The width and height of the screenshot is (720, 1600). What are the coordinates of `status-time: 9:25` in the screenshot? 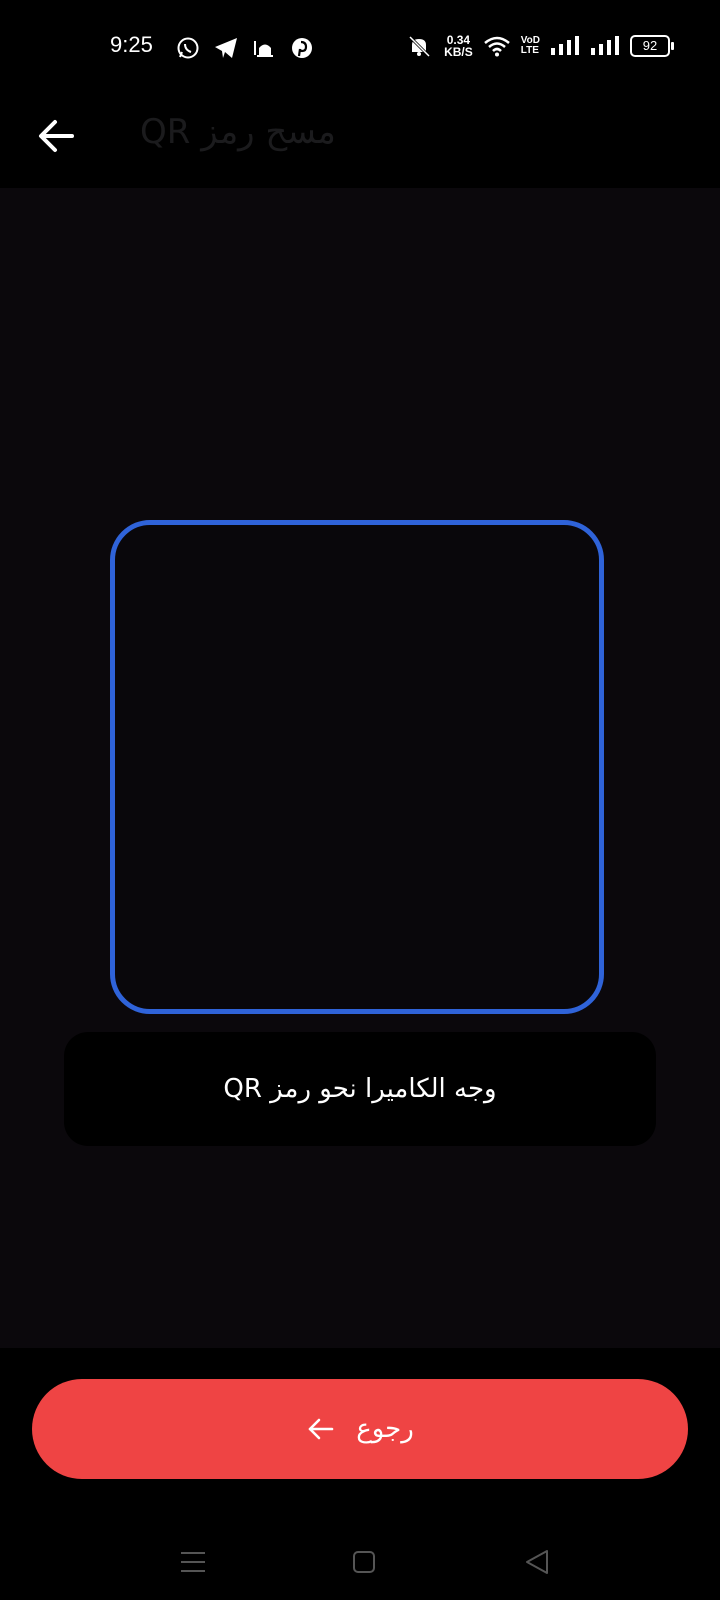 It's located at (131, 44).